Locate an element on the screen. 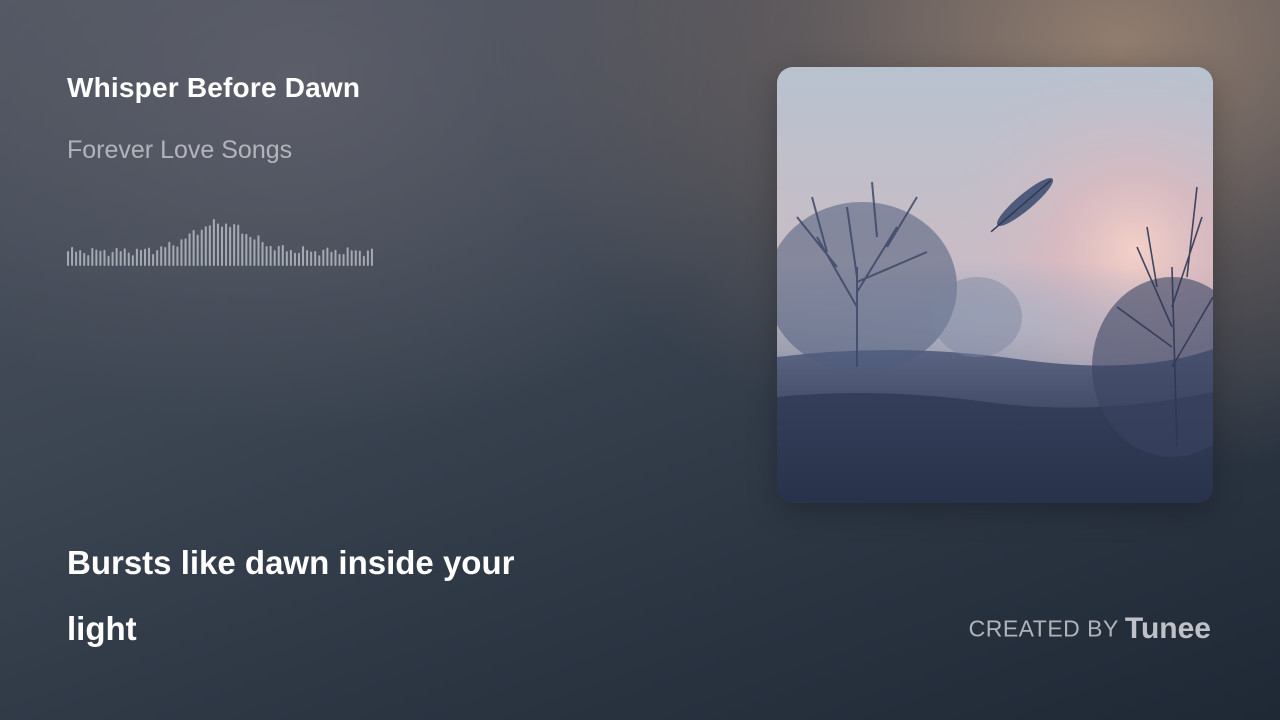 This screenshot has width=1280, height=720. artist-name: Forever Love Songs is located at coordinates (180, 150).